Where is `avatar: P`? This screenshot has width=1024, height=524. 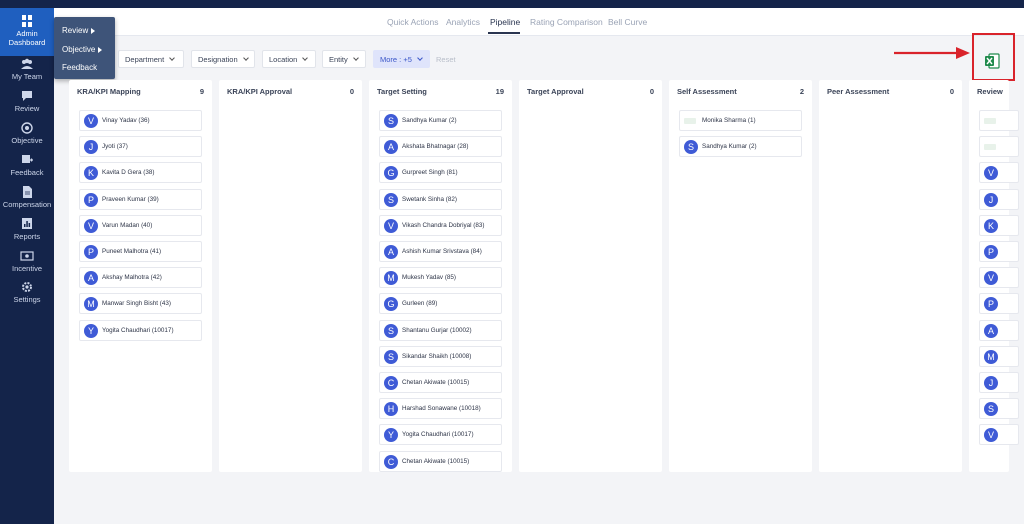
avatar: P is located at coordinates (991, 252).